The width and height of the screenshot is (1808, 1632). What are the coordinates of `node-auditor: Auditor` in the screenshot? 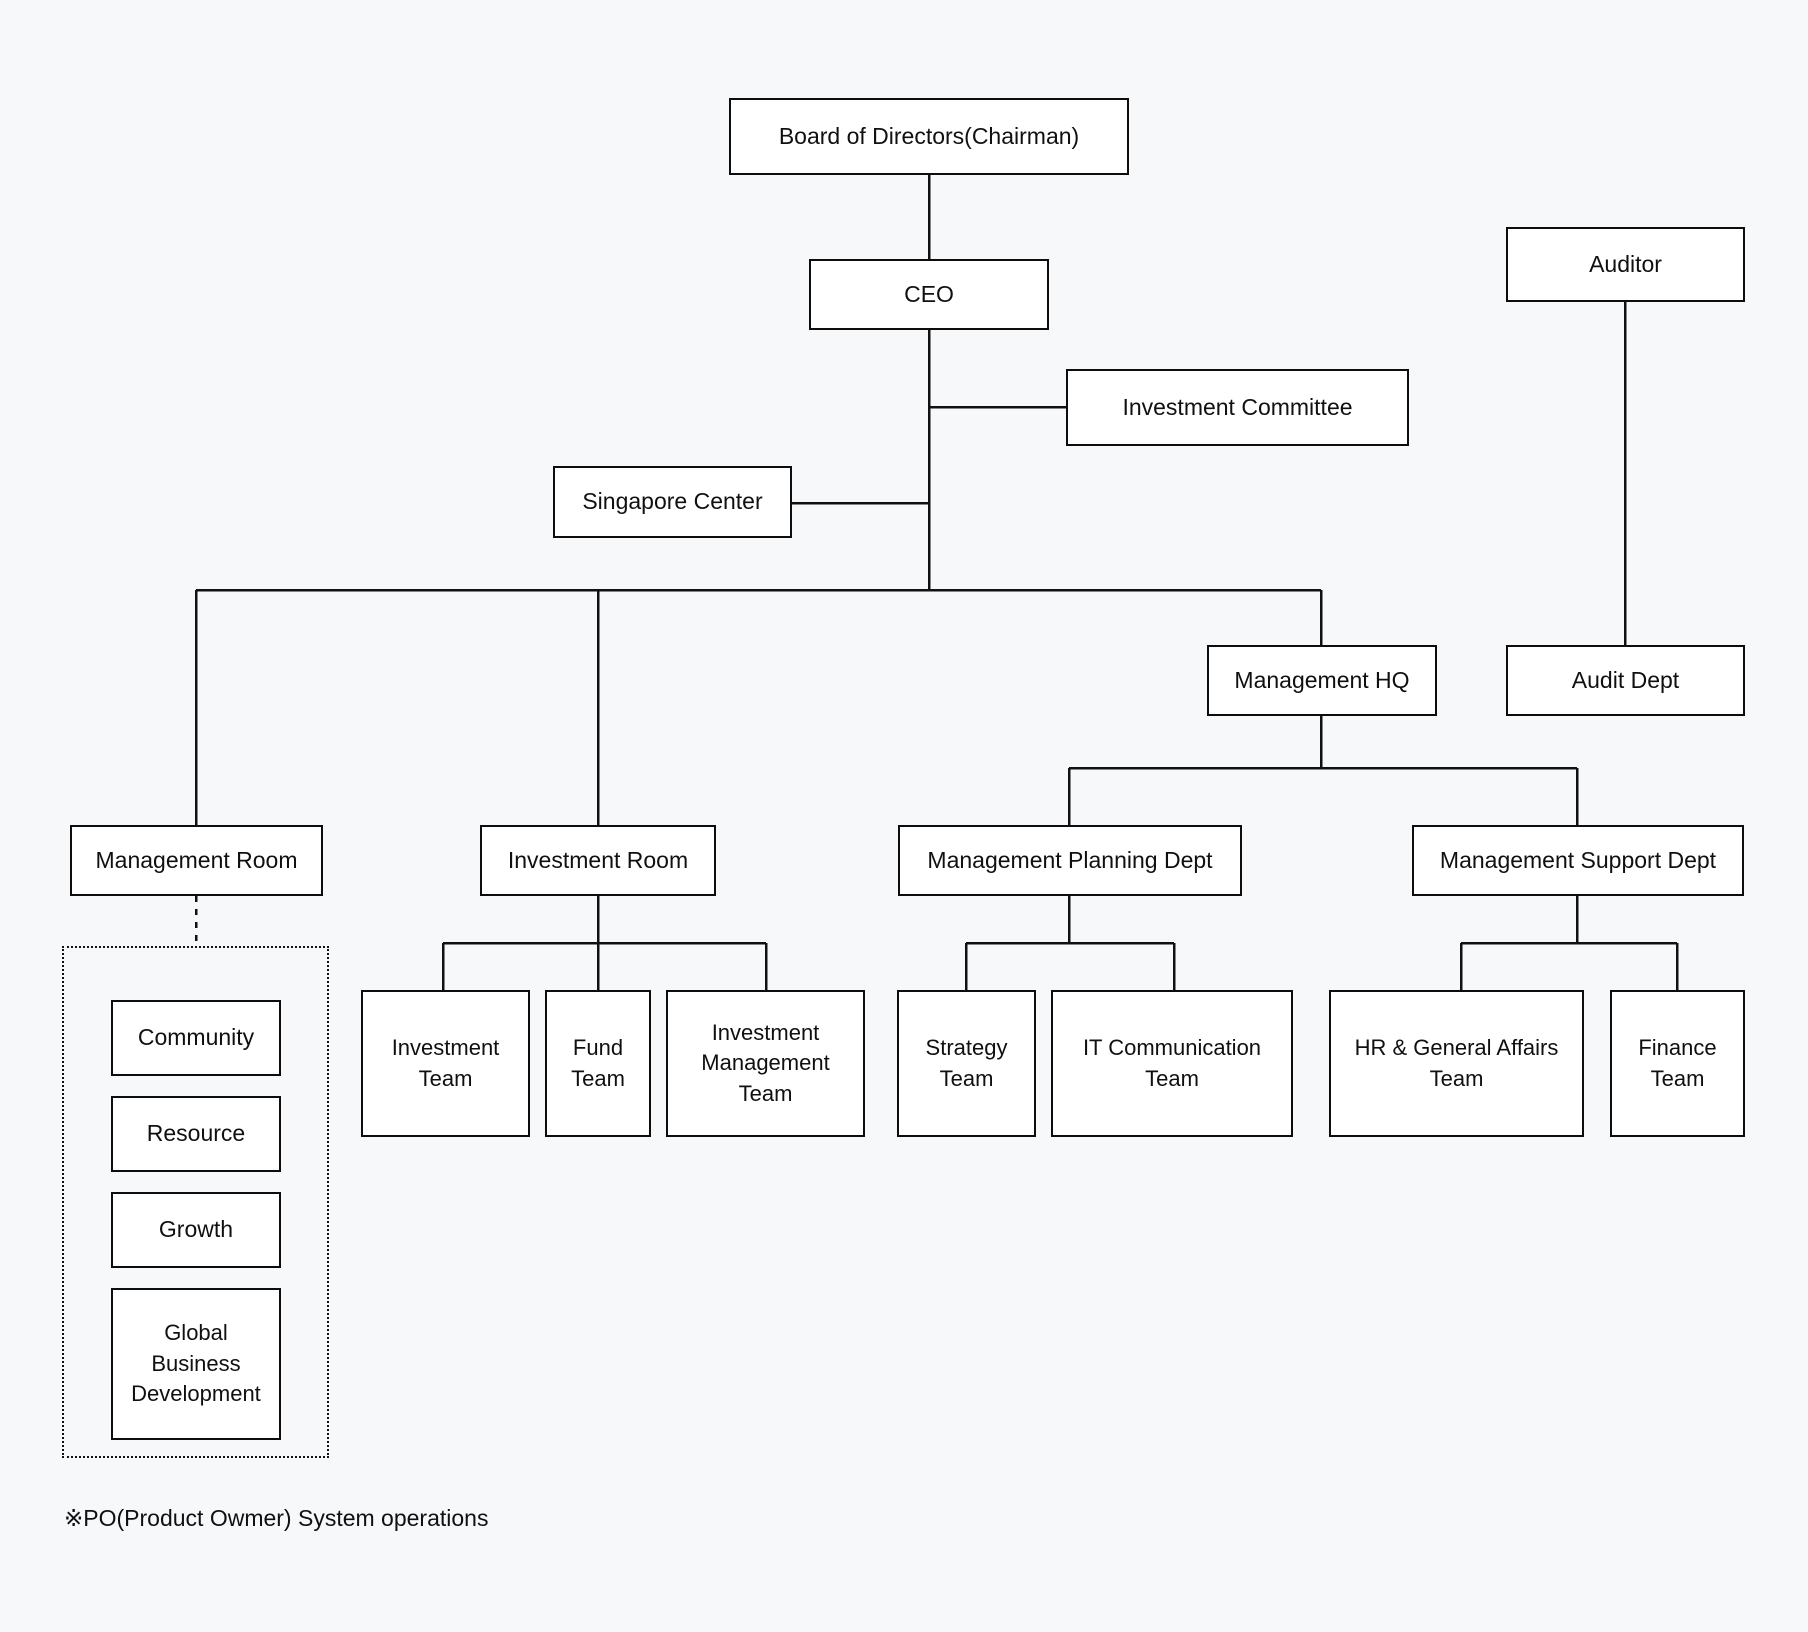 It's located at (1625, 264).